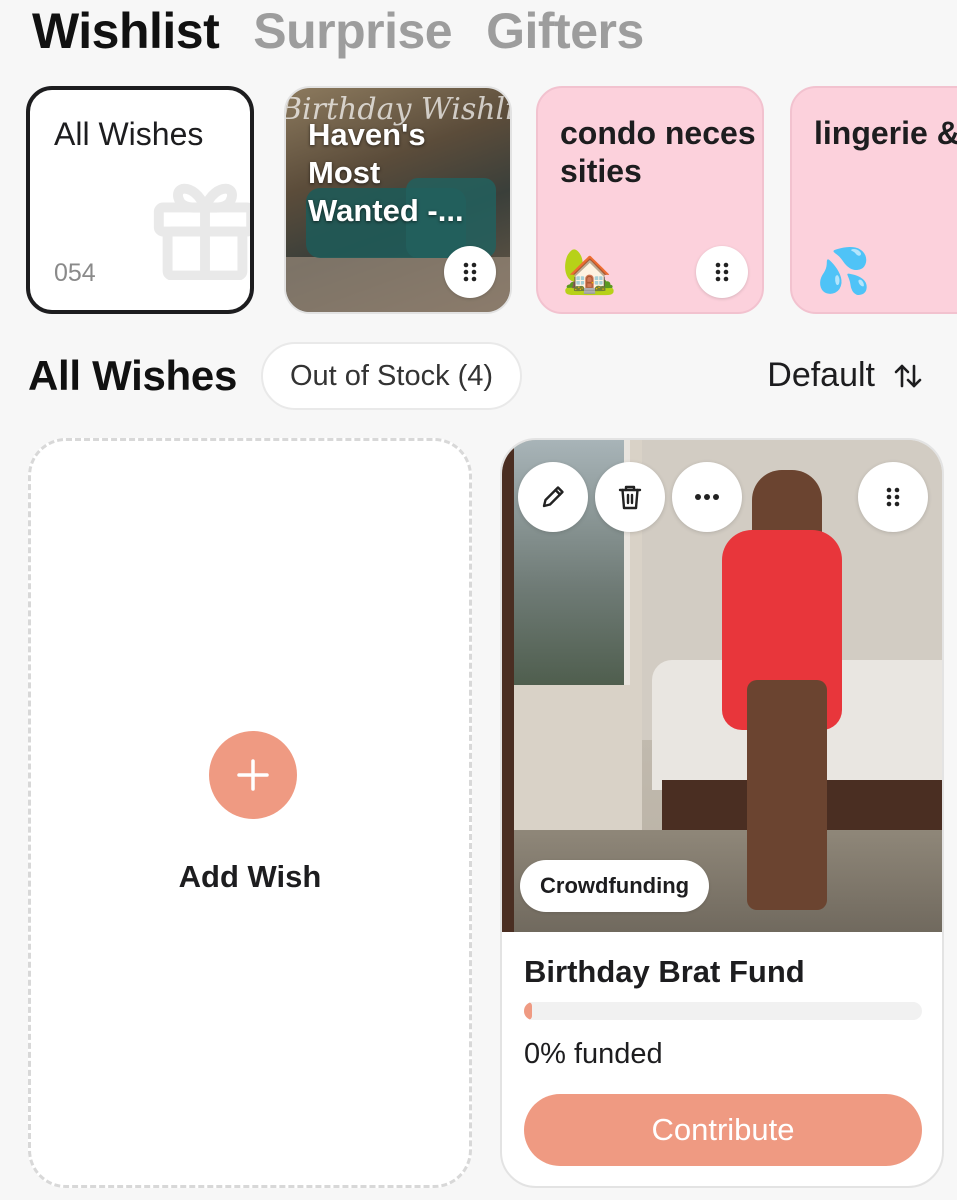 Image resolution: width=957 pixels, height=1200 pixels. Describe the element at coordinates (250, 876) in the screenshot. I see `add-wish-label: Add Wish` at that location.